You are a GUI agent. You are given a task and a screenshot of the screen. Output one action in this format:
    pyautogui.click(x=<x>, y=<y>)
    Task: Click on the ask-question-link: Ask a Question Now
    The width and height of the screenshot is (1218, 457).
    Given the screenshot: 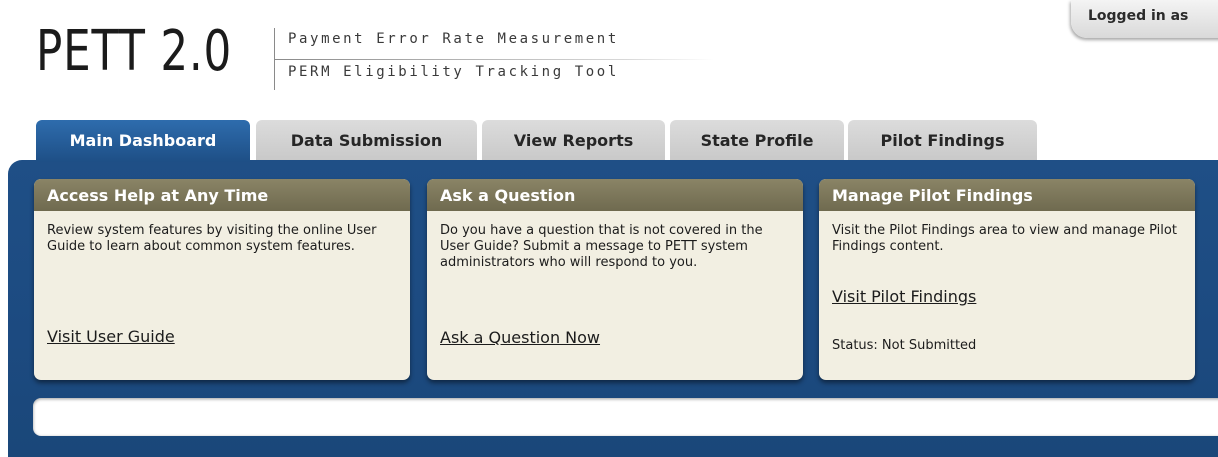 What is the action you would take?
    pyautogui.click(x=520, y=337)
    